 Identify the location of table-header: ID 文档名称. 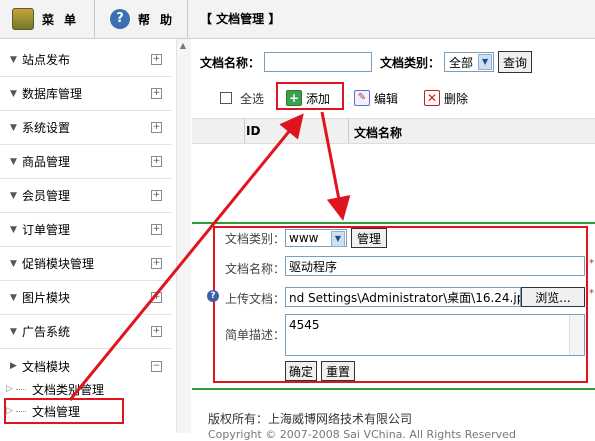
(393, 131).